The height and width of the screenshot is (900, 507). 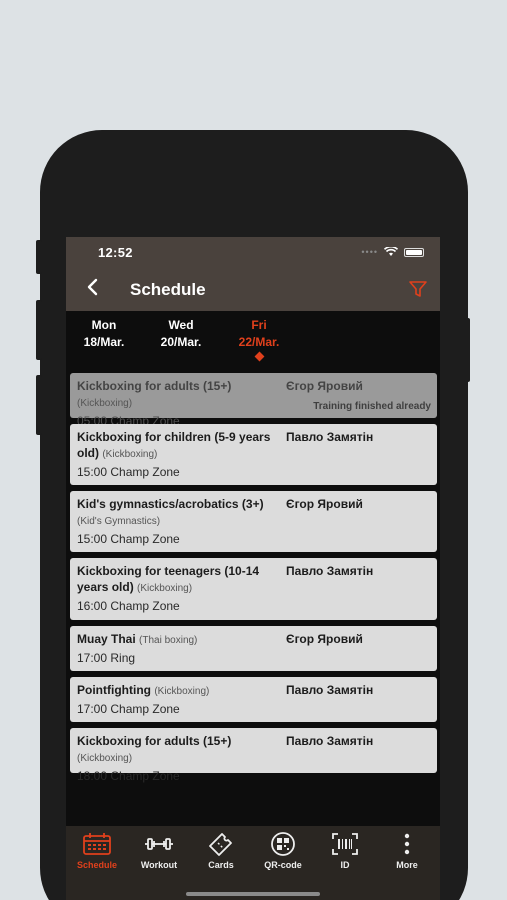 What do you see at coordinates (181, 325) in the screenshot?
I see `day-name: Wed` at bounding box center [181, 325].